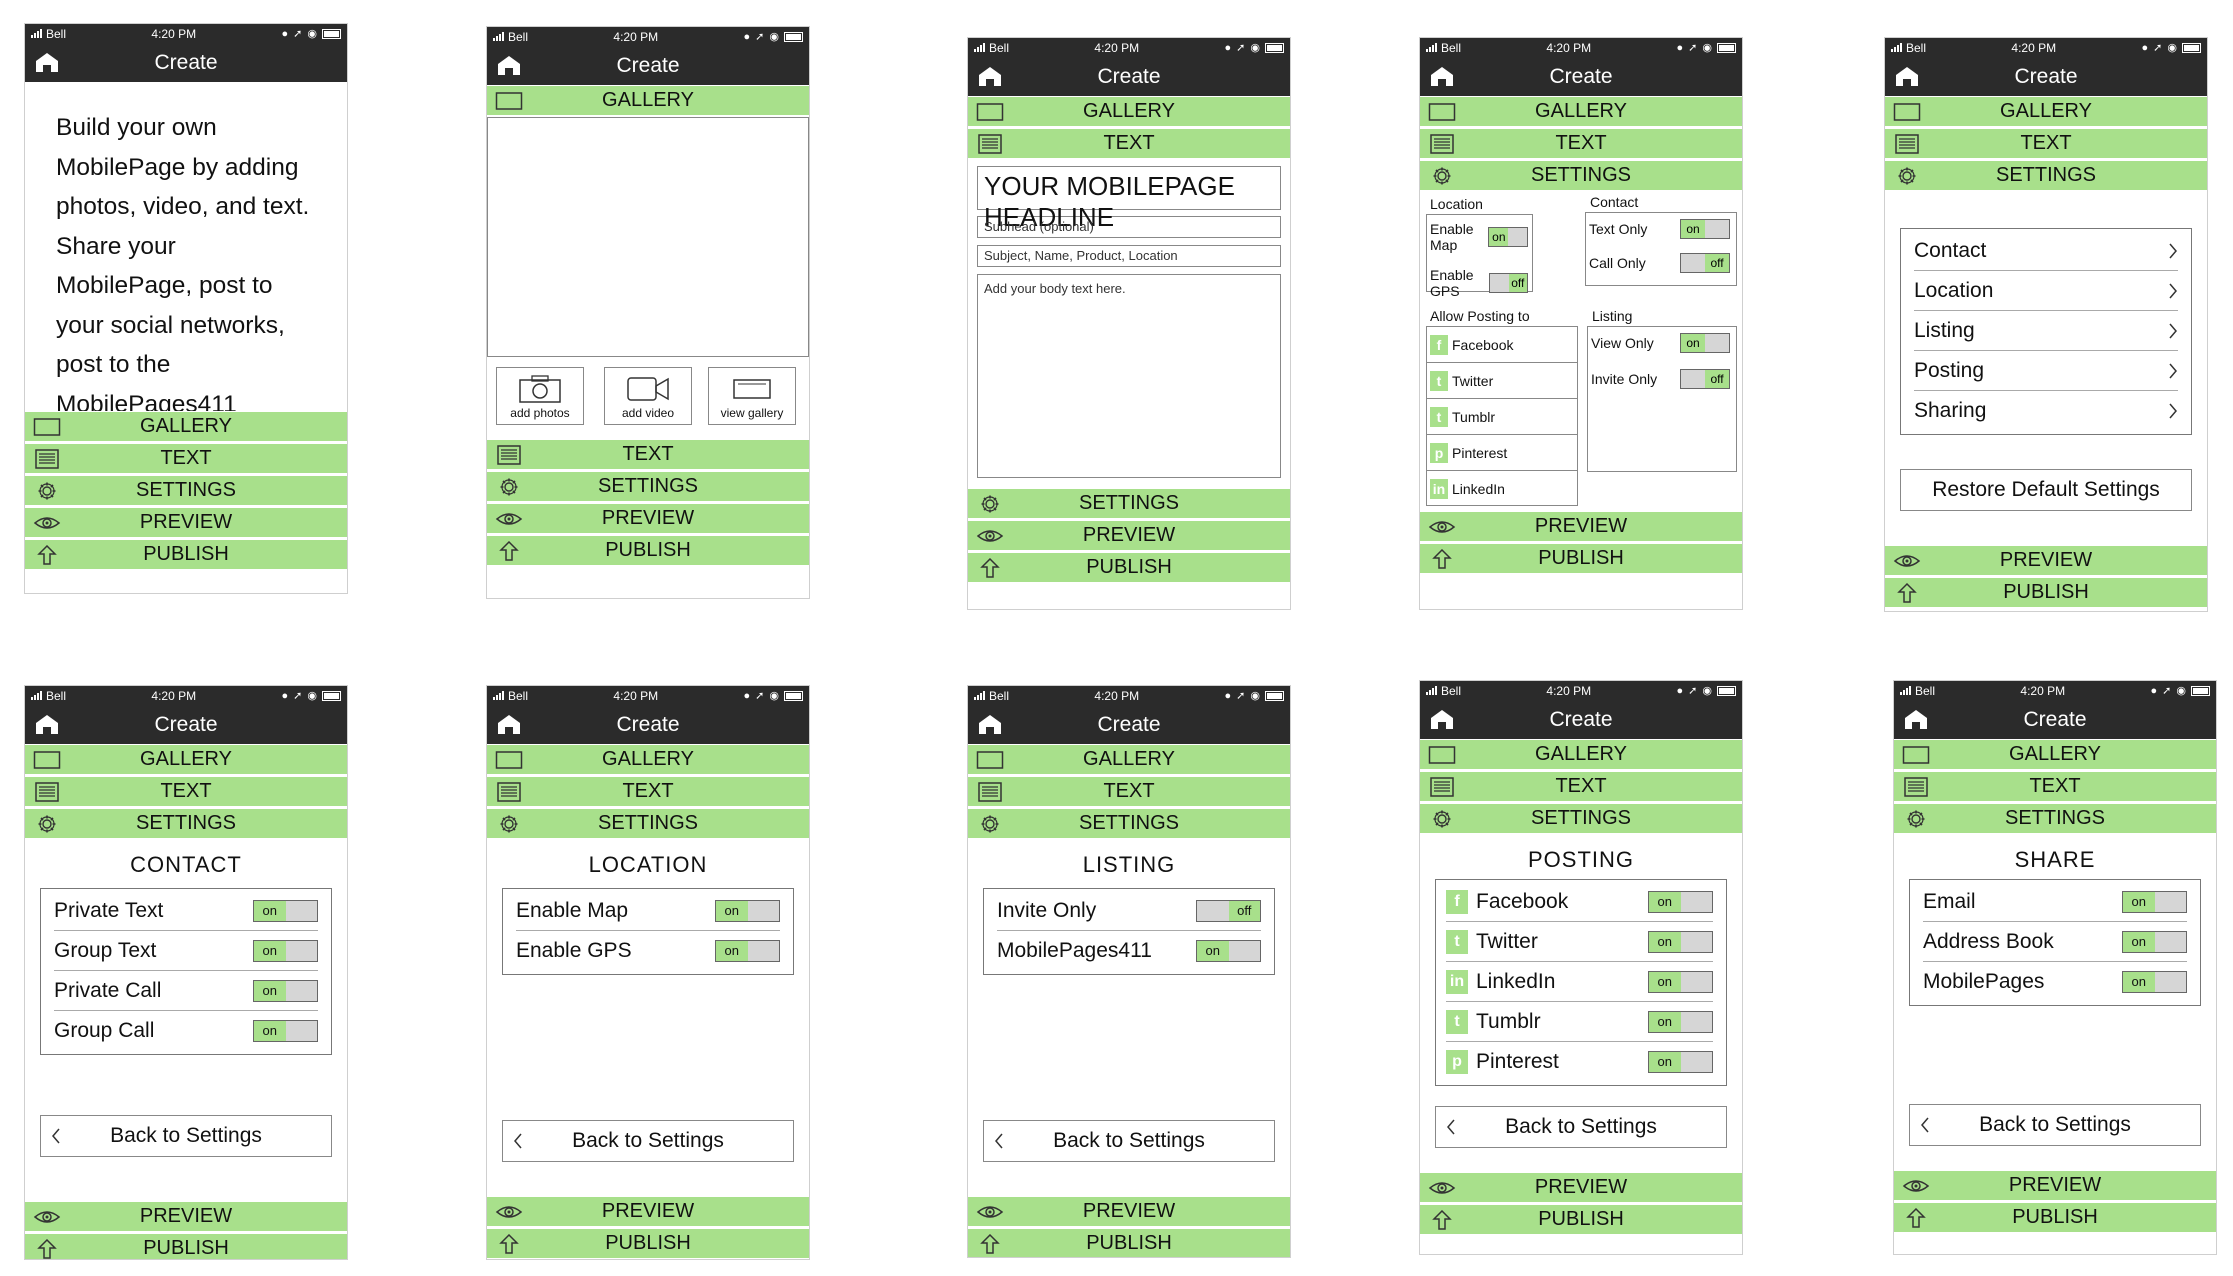  What do you see at coordinates (285, 910) in the screenshot?
I see `private-text-toggle: on` at bounding box center [285, 910].